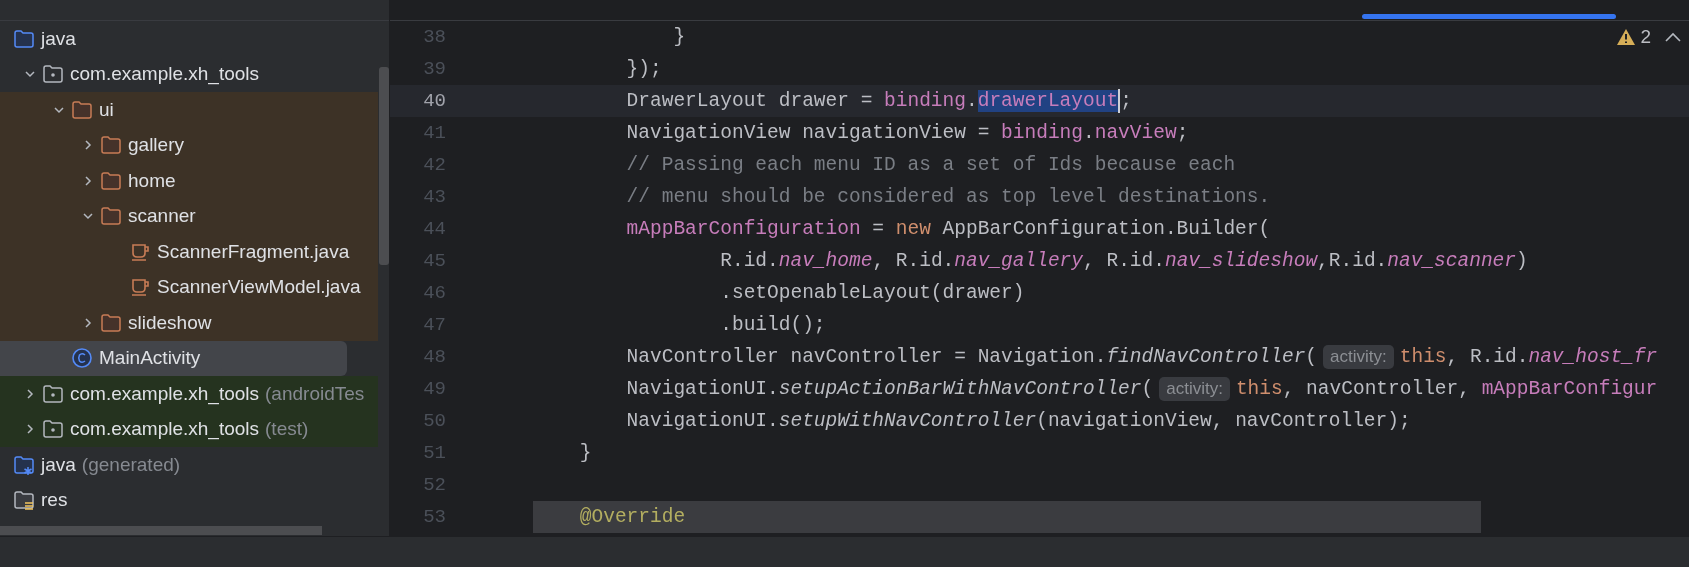 This screenshot has width=1689, height=567. I want to click on code-text: this, R.id.nav_host_fr, so click(1528, 357).